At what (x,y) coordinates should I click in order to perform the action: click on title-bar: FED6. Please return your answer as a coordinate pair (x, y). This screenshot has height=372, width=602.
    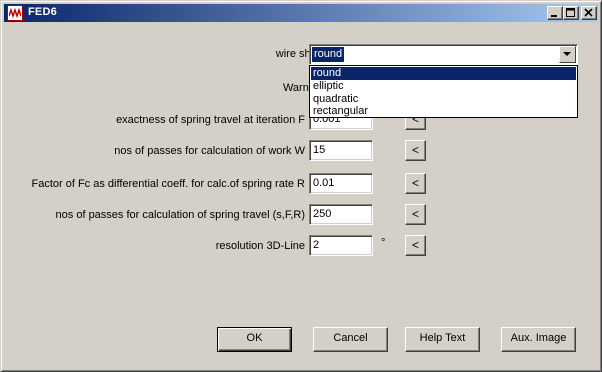
    Looking at the image, I should click on (301, 13).